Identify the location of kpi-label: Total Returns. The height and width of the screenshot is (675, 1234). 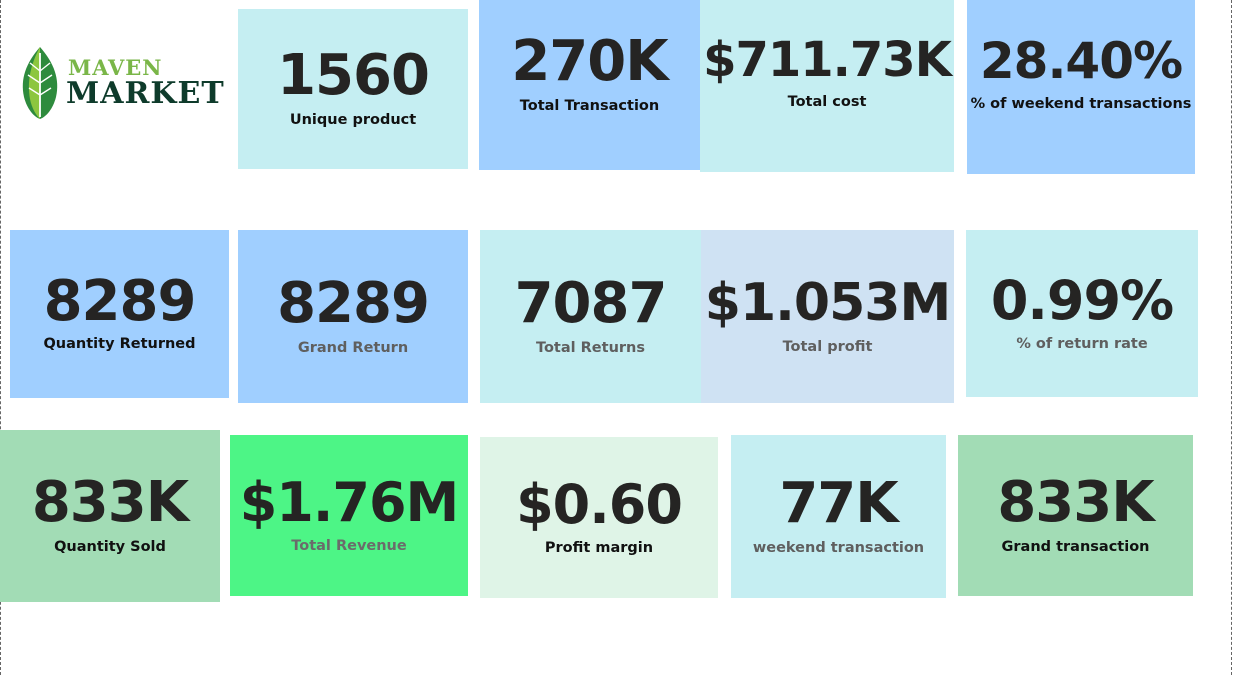
(590, 347).